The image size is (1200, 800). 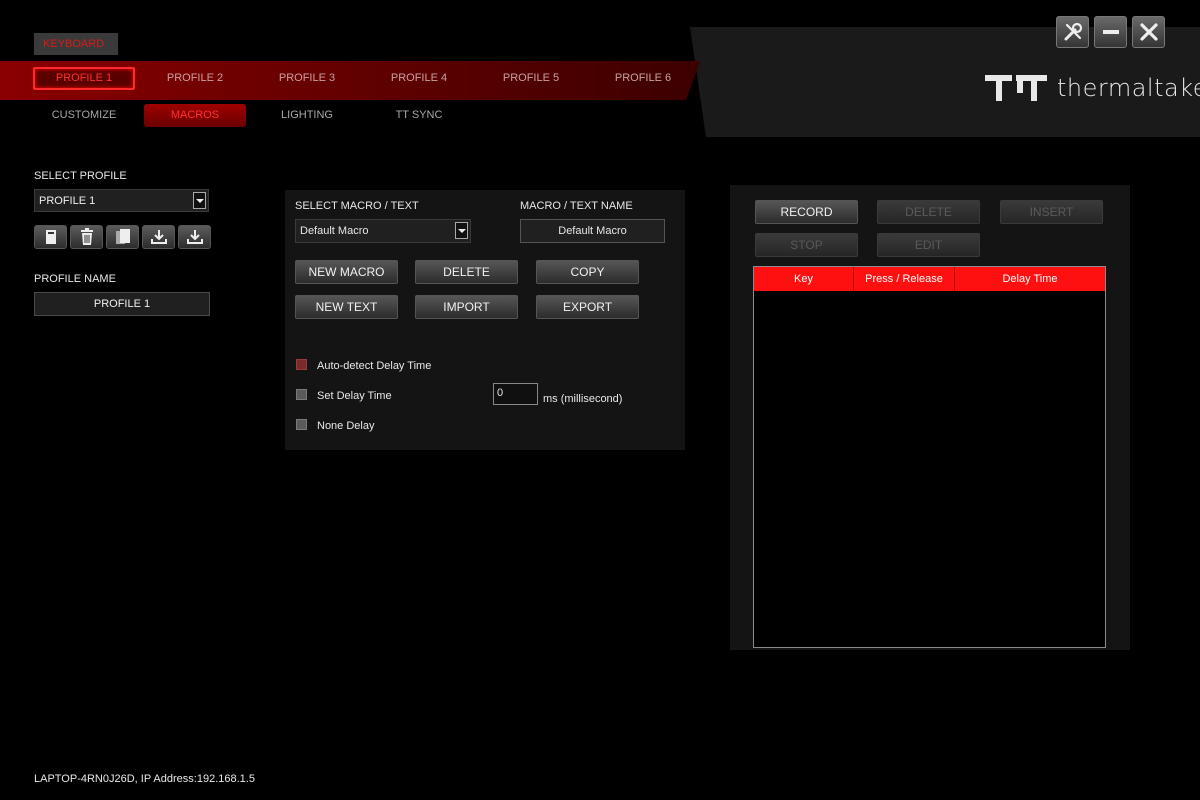 What do you see at coordinates (84, 78) in the screenshot?
I see `profile-tab-1: PROFILE 1` at bounding box center [84, 78].